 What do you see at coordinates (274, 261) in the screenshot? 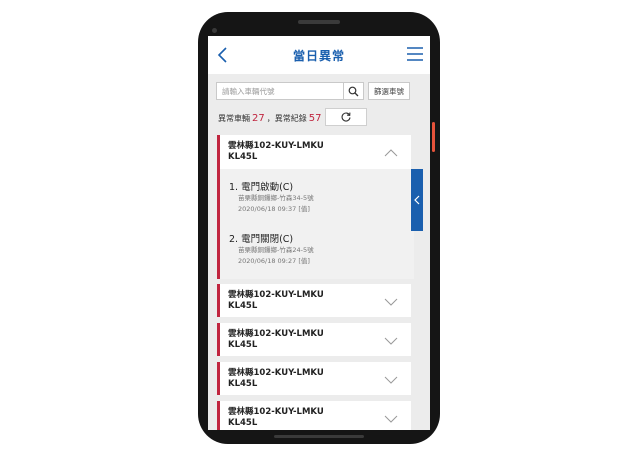
I see `event-time: 2020/06/18 09:27 [值]` at bounding box center [274, 261].